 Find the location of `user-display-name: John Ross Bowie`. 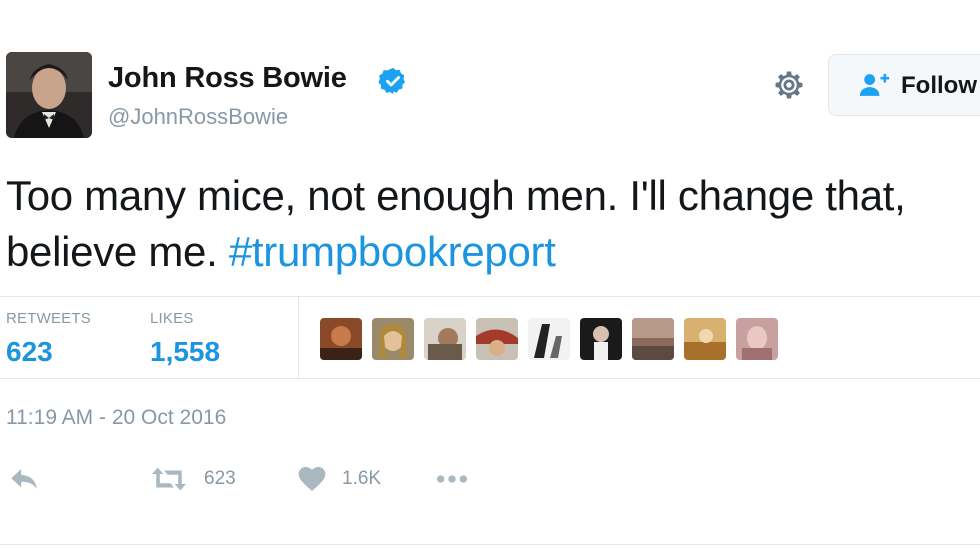

user-display-name: John Ross Bowie is located at coordinates (227, 78).